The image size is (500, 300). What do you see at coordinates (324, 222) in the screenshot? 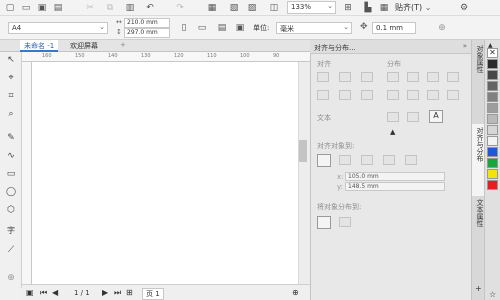
I see `distribute-to-selection-icon` at bounding box center [324, 222].